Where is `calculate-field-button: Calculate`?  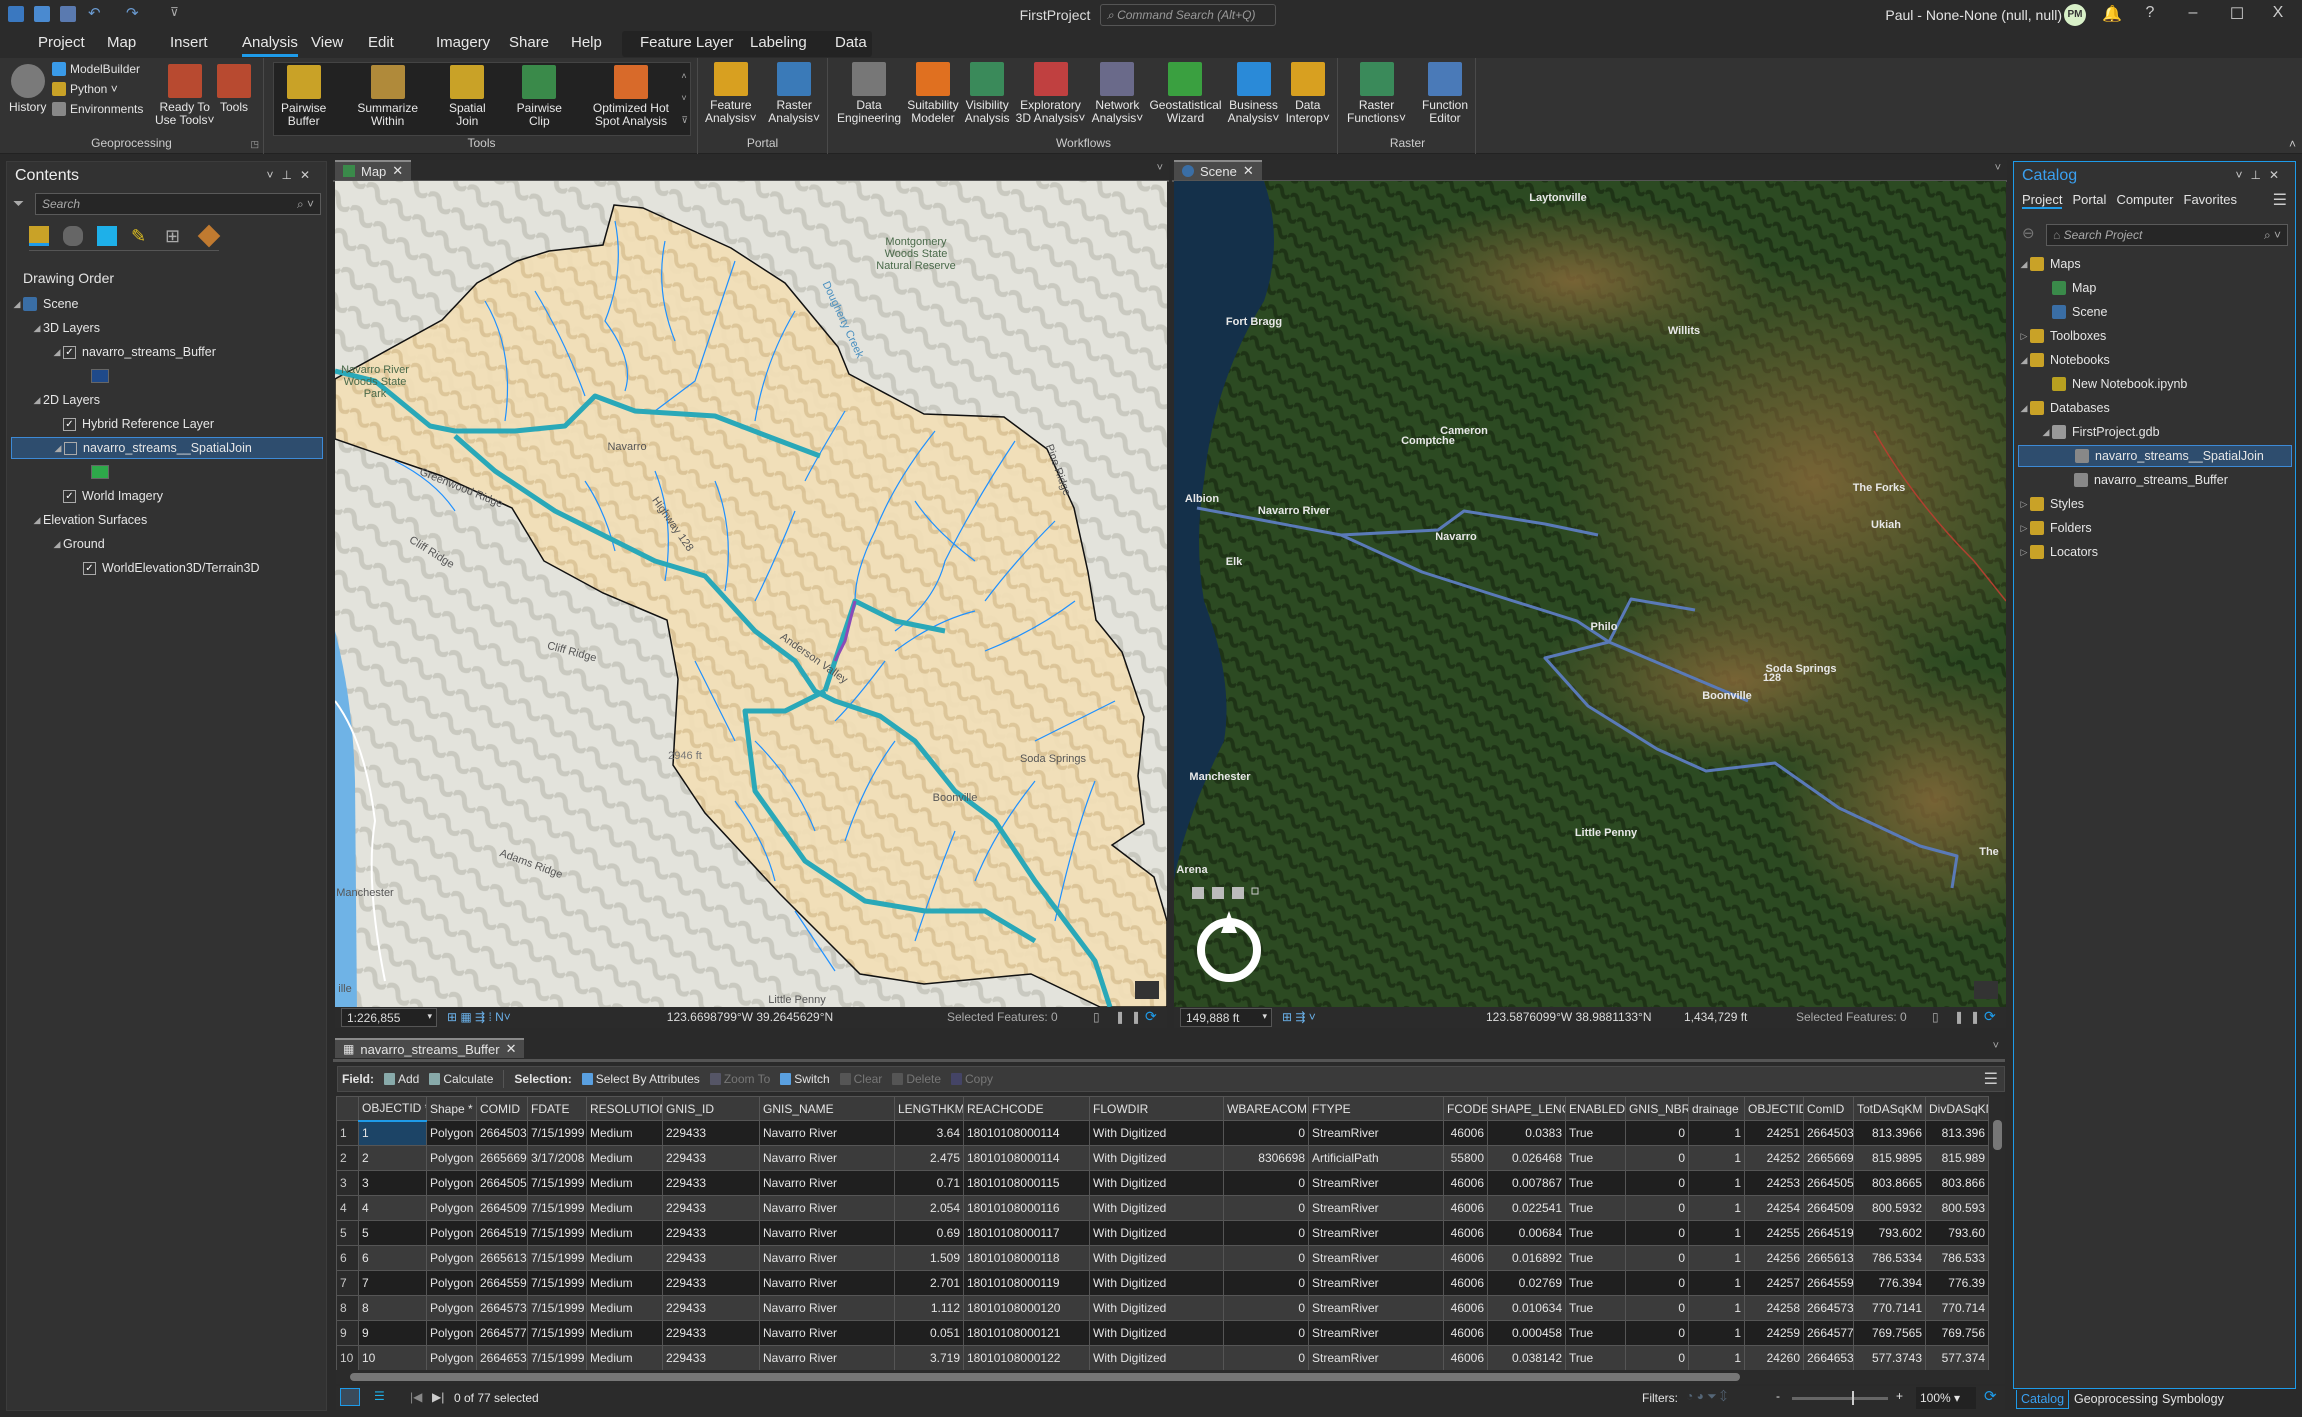
calculate-field-button: Calculate is located at coordinates (461, 1079).